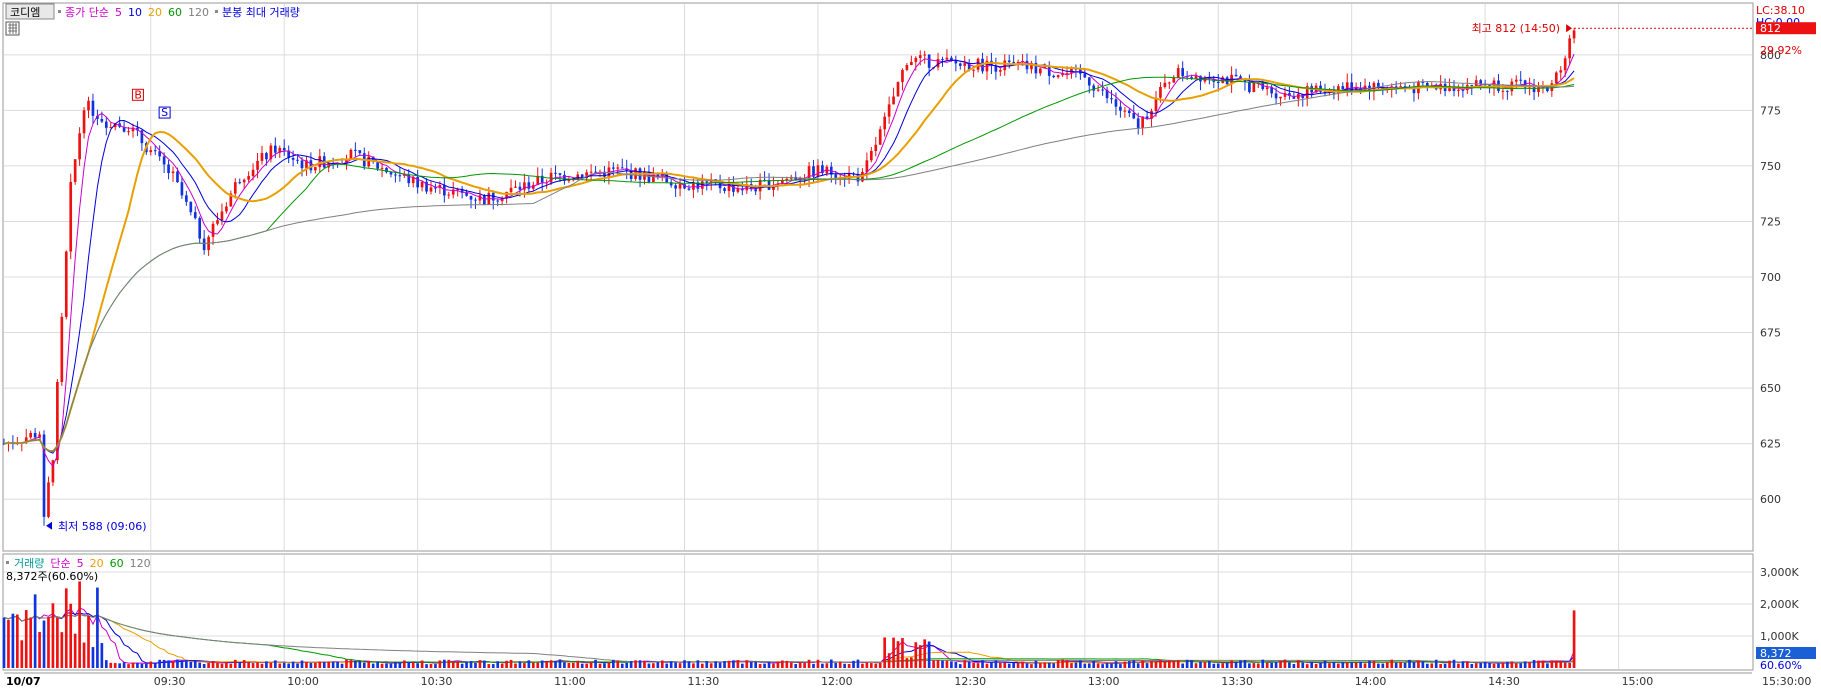  I want to click on volume-legend-item: 거래량, so click(29, 563).